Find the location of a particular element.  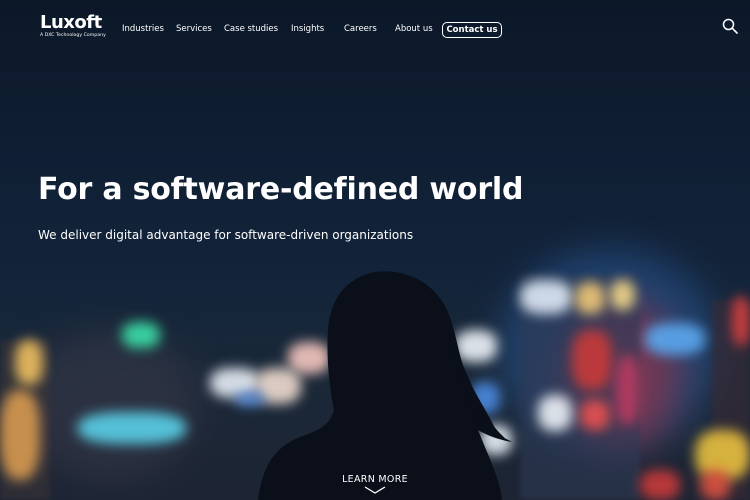

logo-tagline: A DXC Technology Company is located at coordinates (73, 35).